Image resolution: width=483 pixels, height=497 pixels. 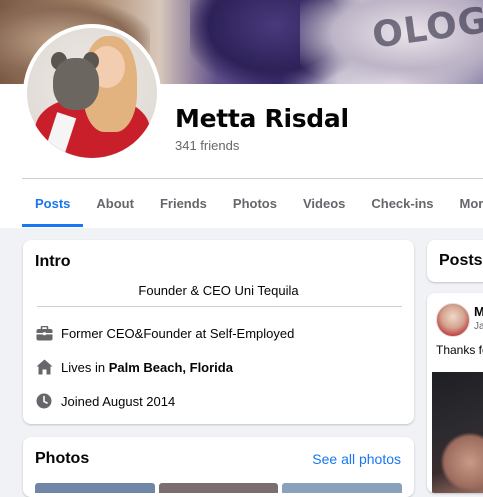 I want to click on post-author: M, so click(x=478, y=311).